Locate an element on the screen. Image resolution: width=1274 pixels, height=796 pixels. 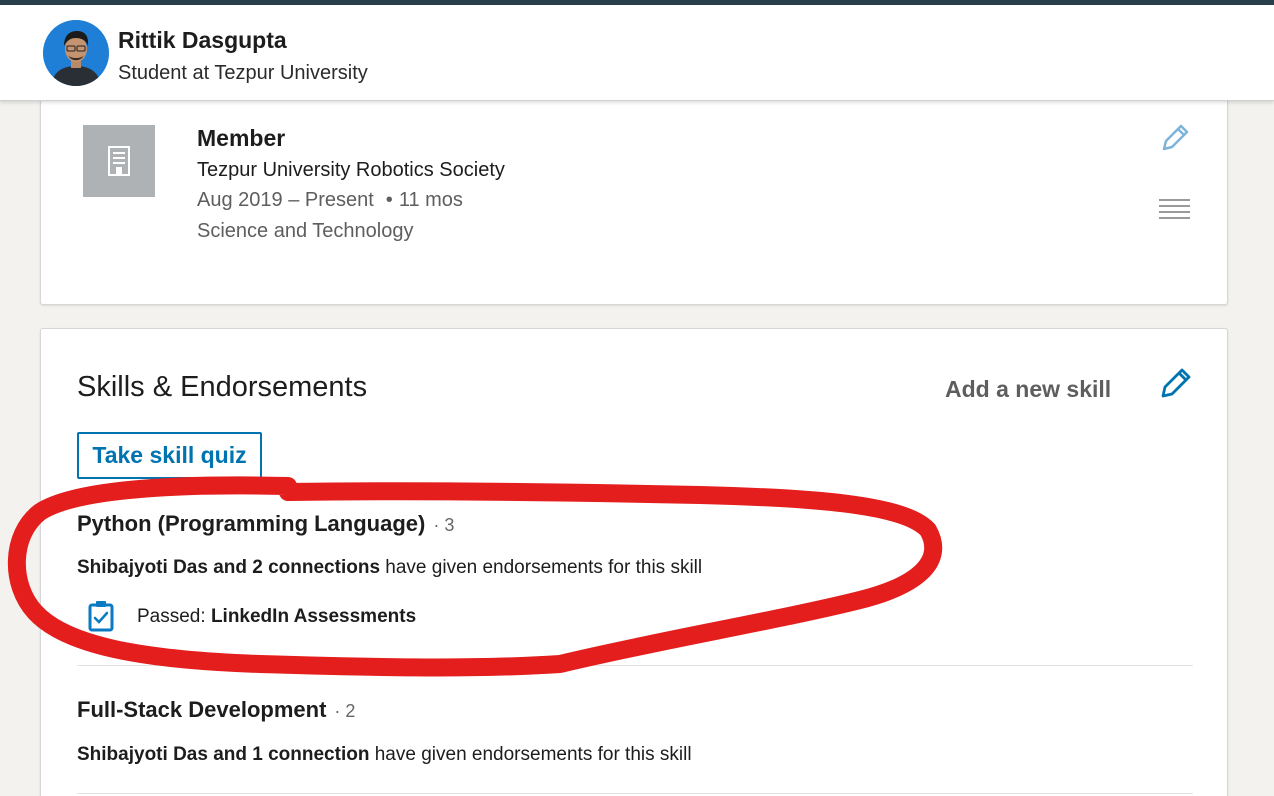
building-icon is located at coordinates (119, 161).